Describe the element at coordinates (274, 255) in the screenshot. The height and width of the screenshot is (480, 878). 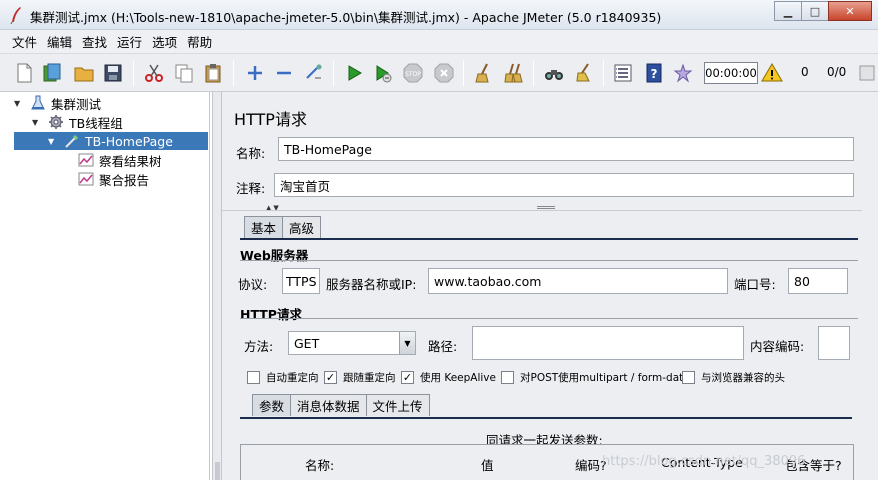
I see `web-server-section-title: Web服务器` at that location.